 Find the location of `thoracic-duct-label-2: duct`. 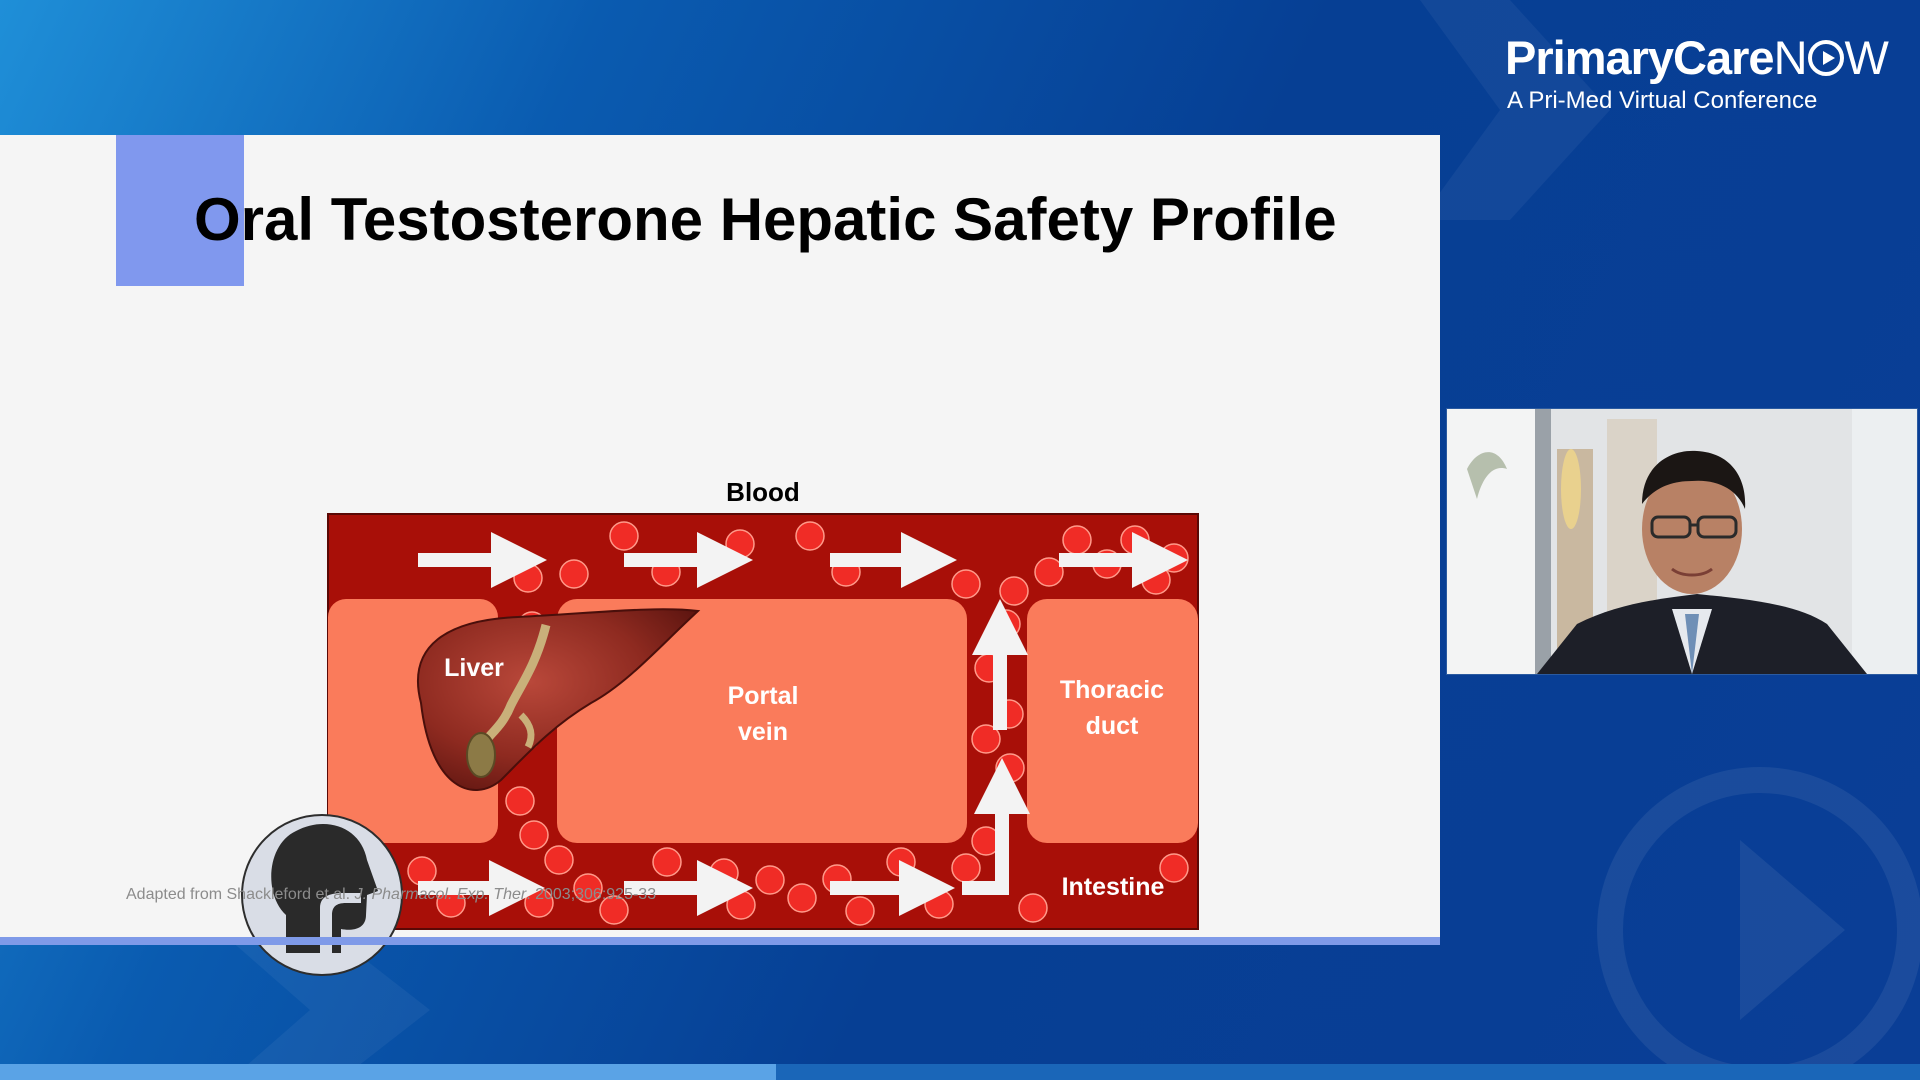

thoracic-duct-label-2: duct is located at coordinates (1112, 726).